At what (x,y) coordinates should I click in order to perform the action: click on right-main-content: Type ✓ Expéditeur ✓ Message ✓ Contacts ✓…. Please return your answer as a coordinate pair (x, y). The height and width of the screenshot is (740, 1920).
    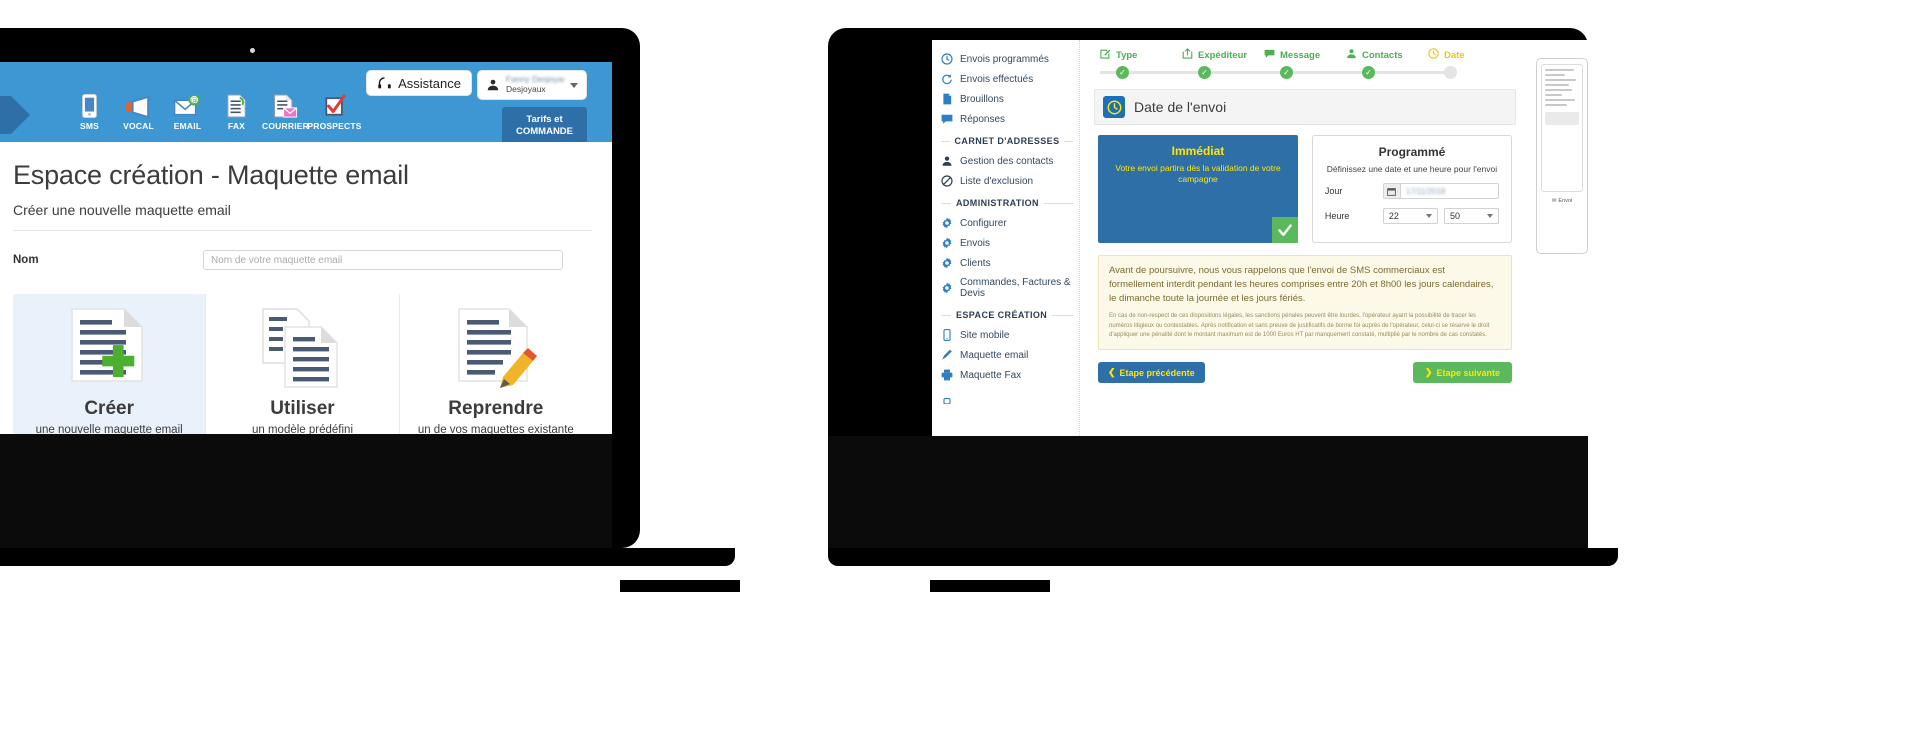
    Looking at the image, I should click on (1305, 238).